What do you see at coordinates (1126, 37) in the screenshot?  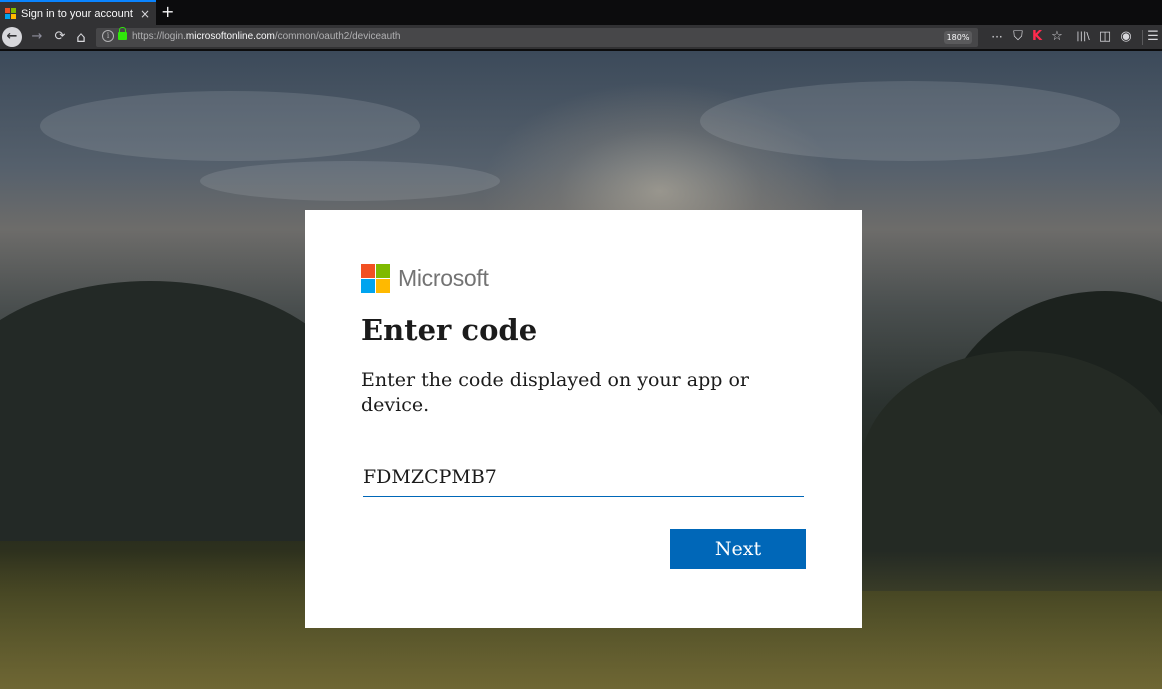 I see `account-icon: ◉` at bounding box center [1126, 37].